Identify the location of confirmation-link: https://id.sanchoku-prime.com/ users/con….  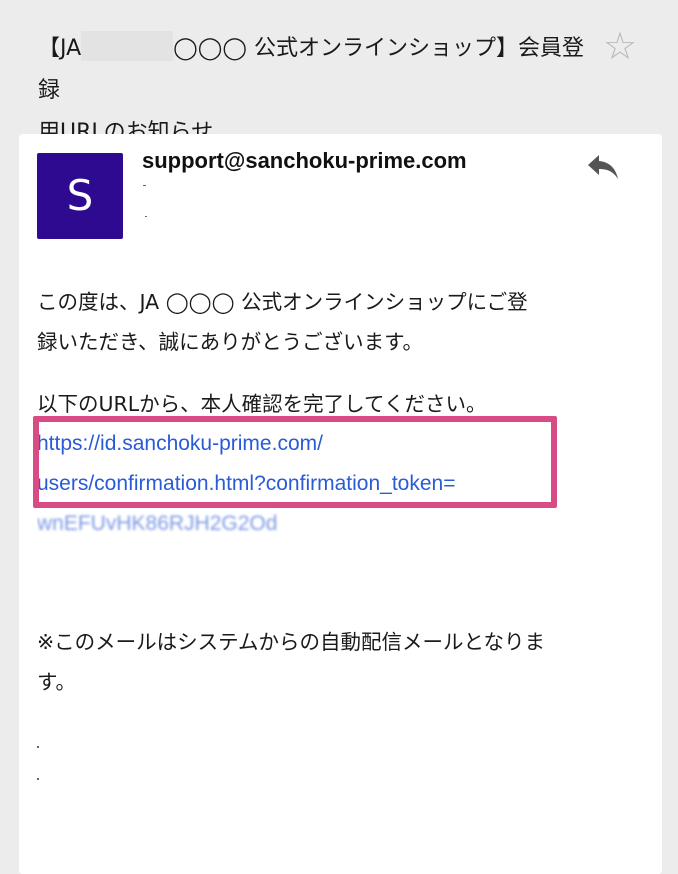
(337, 483).